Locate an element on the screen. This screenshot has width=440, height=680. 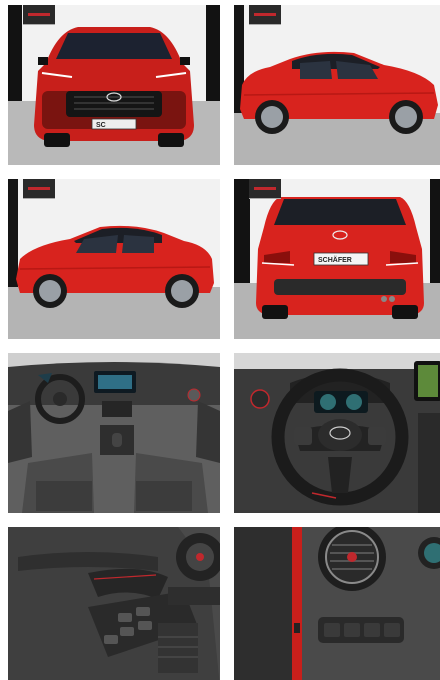
plate-rear-text: SCHÄFER is located at coordinates (335, 260).